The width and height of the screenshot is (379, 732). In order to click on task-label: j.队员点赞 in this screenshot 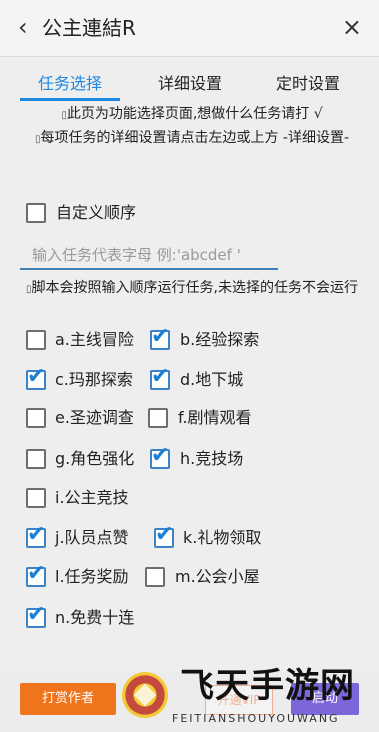, I will do `click(92, 538)`.